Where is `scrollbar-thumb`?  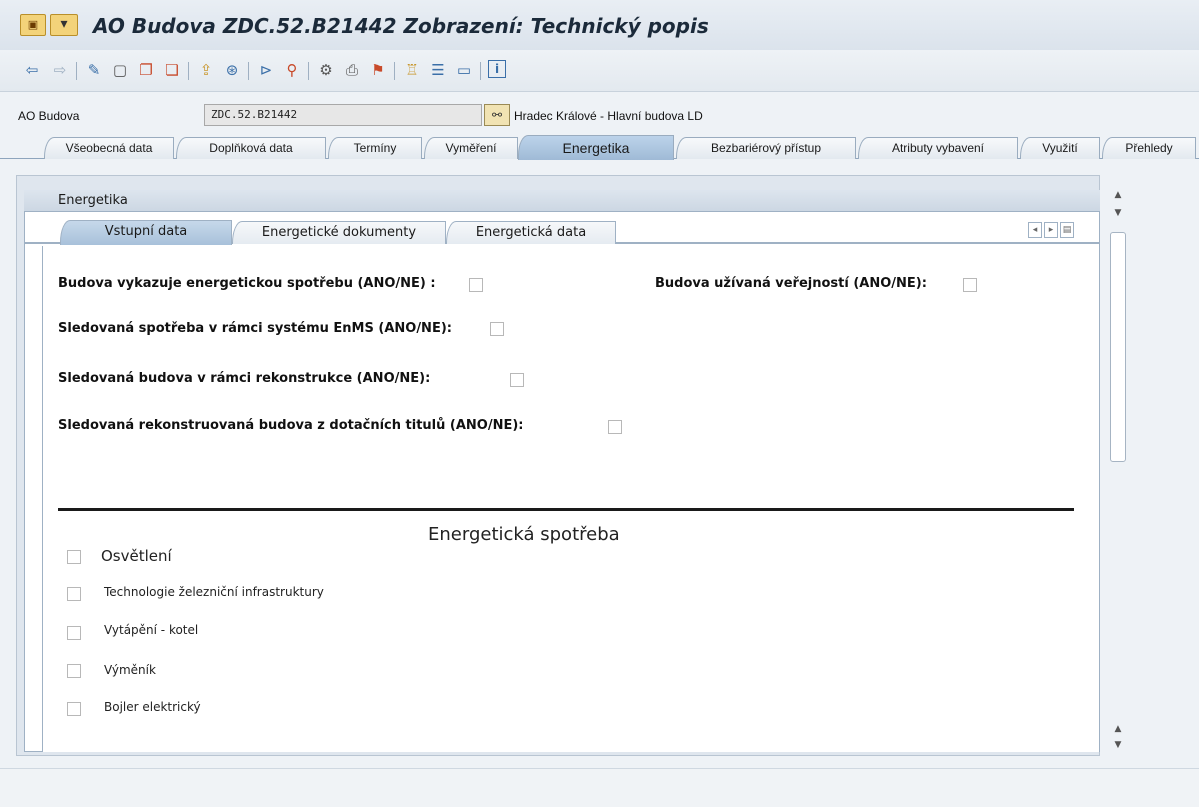 scrollbar-thumb is located at coordinates (1118, 347).